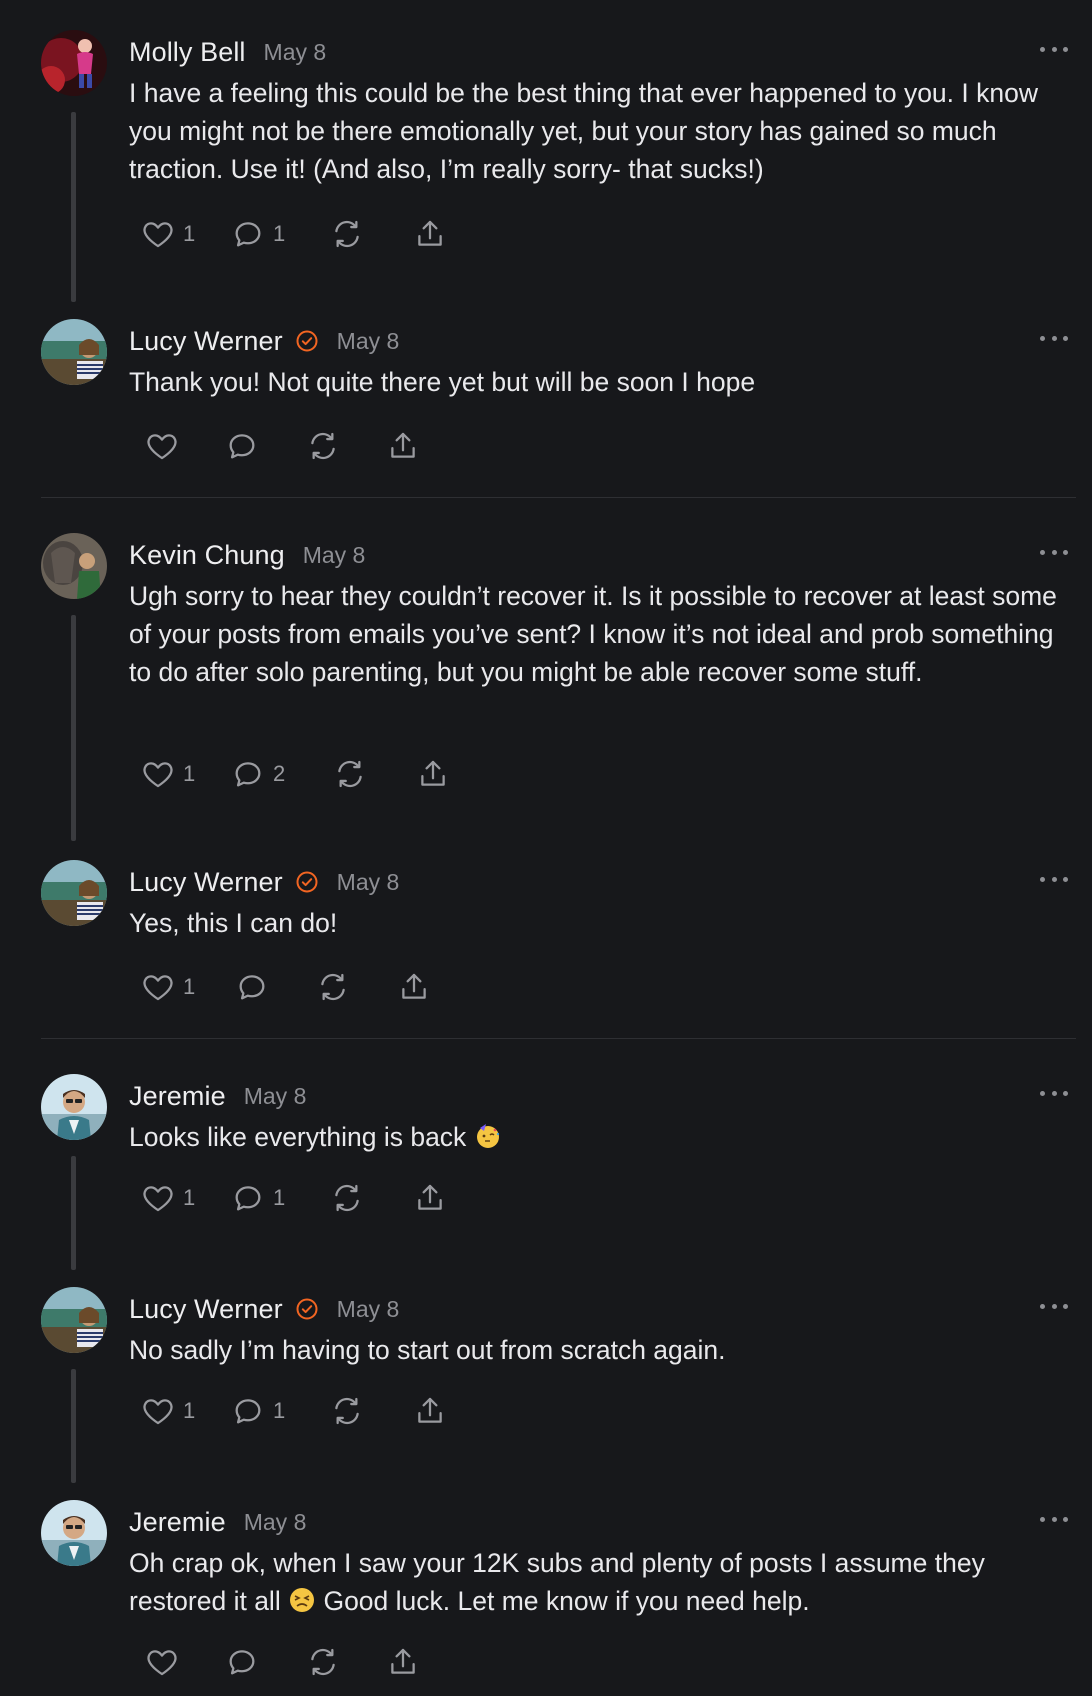  I want to click on comment-header: Jeremie May 8, so click(217, 1096).